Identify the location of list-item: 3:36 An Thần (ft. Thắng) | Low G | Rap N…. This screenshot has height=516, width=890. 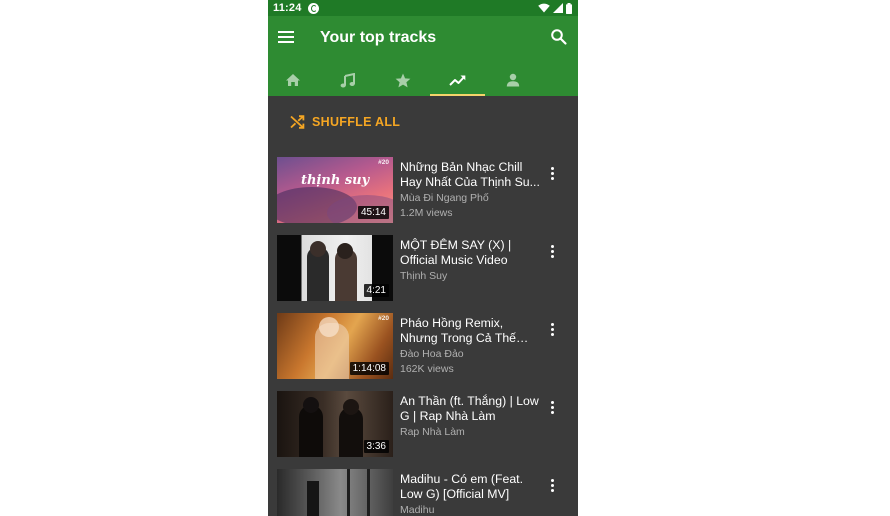
(424, 424).